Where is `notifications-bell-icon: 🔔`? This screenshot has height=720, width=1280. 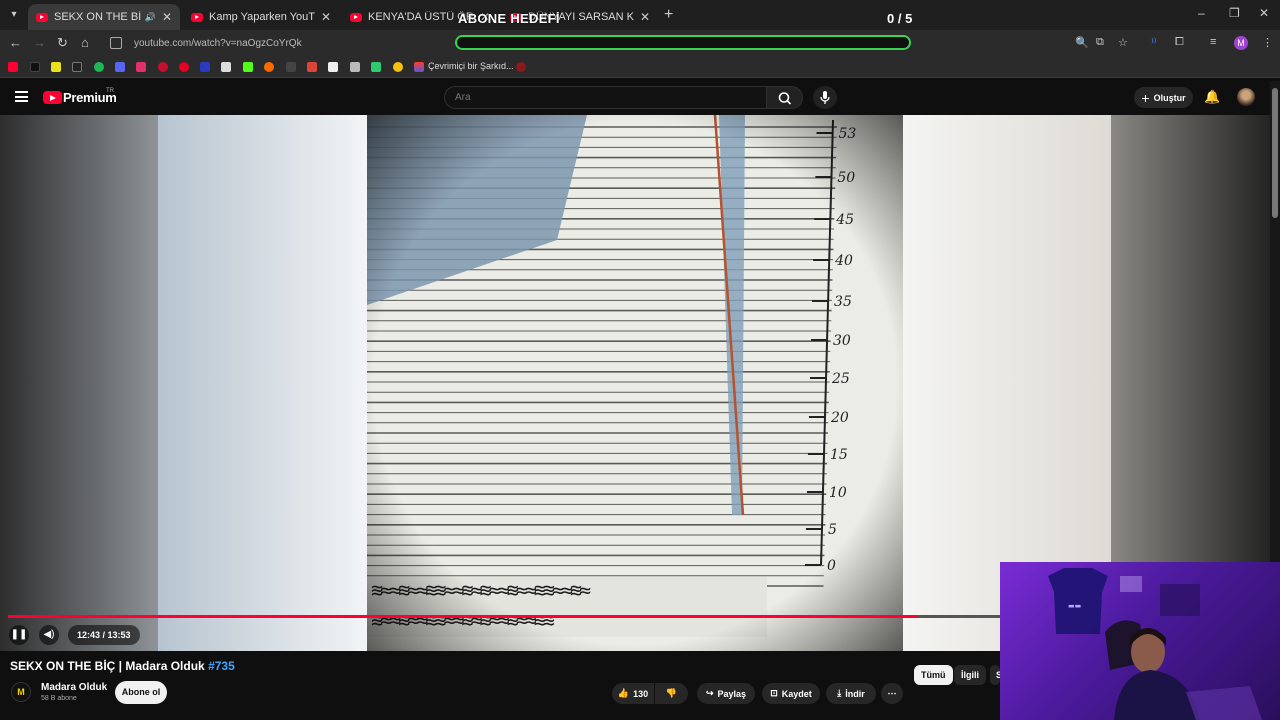
notifications-bell-icon: 🔔 is located at coordinates (1212, 97).